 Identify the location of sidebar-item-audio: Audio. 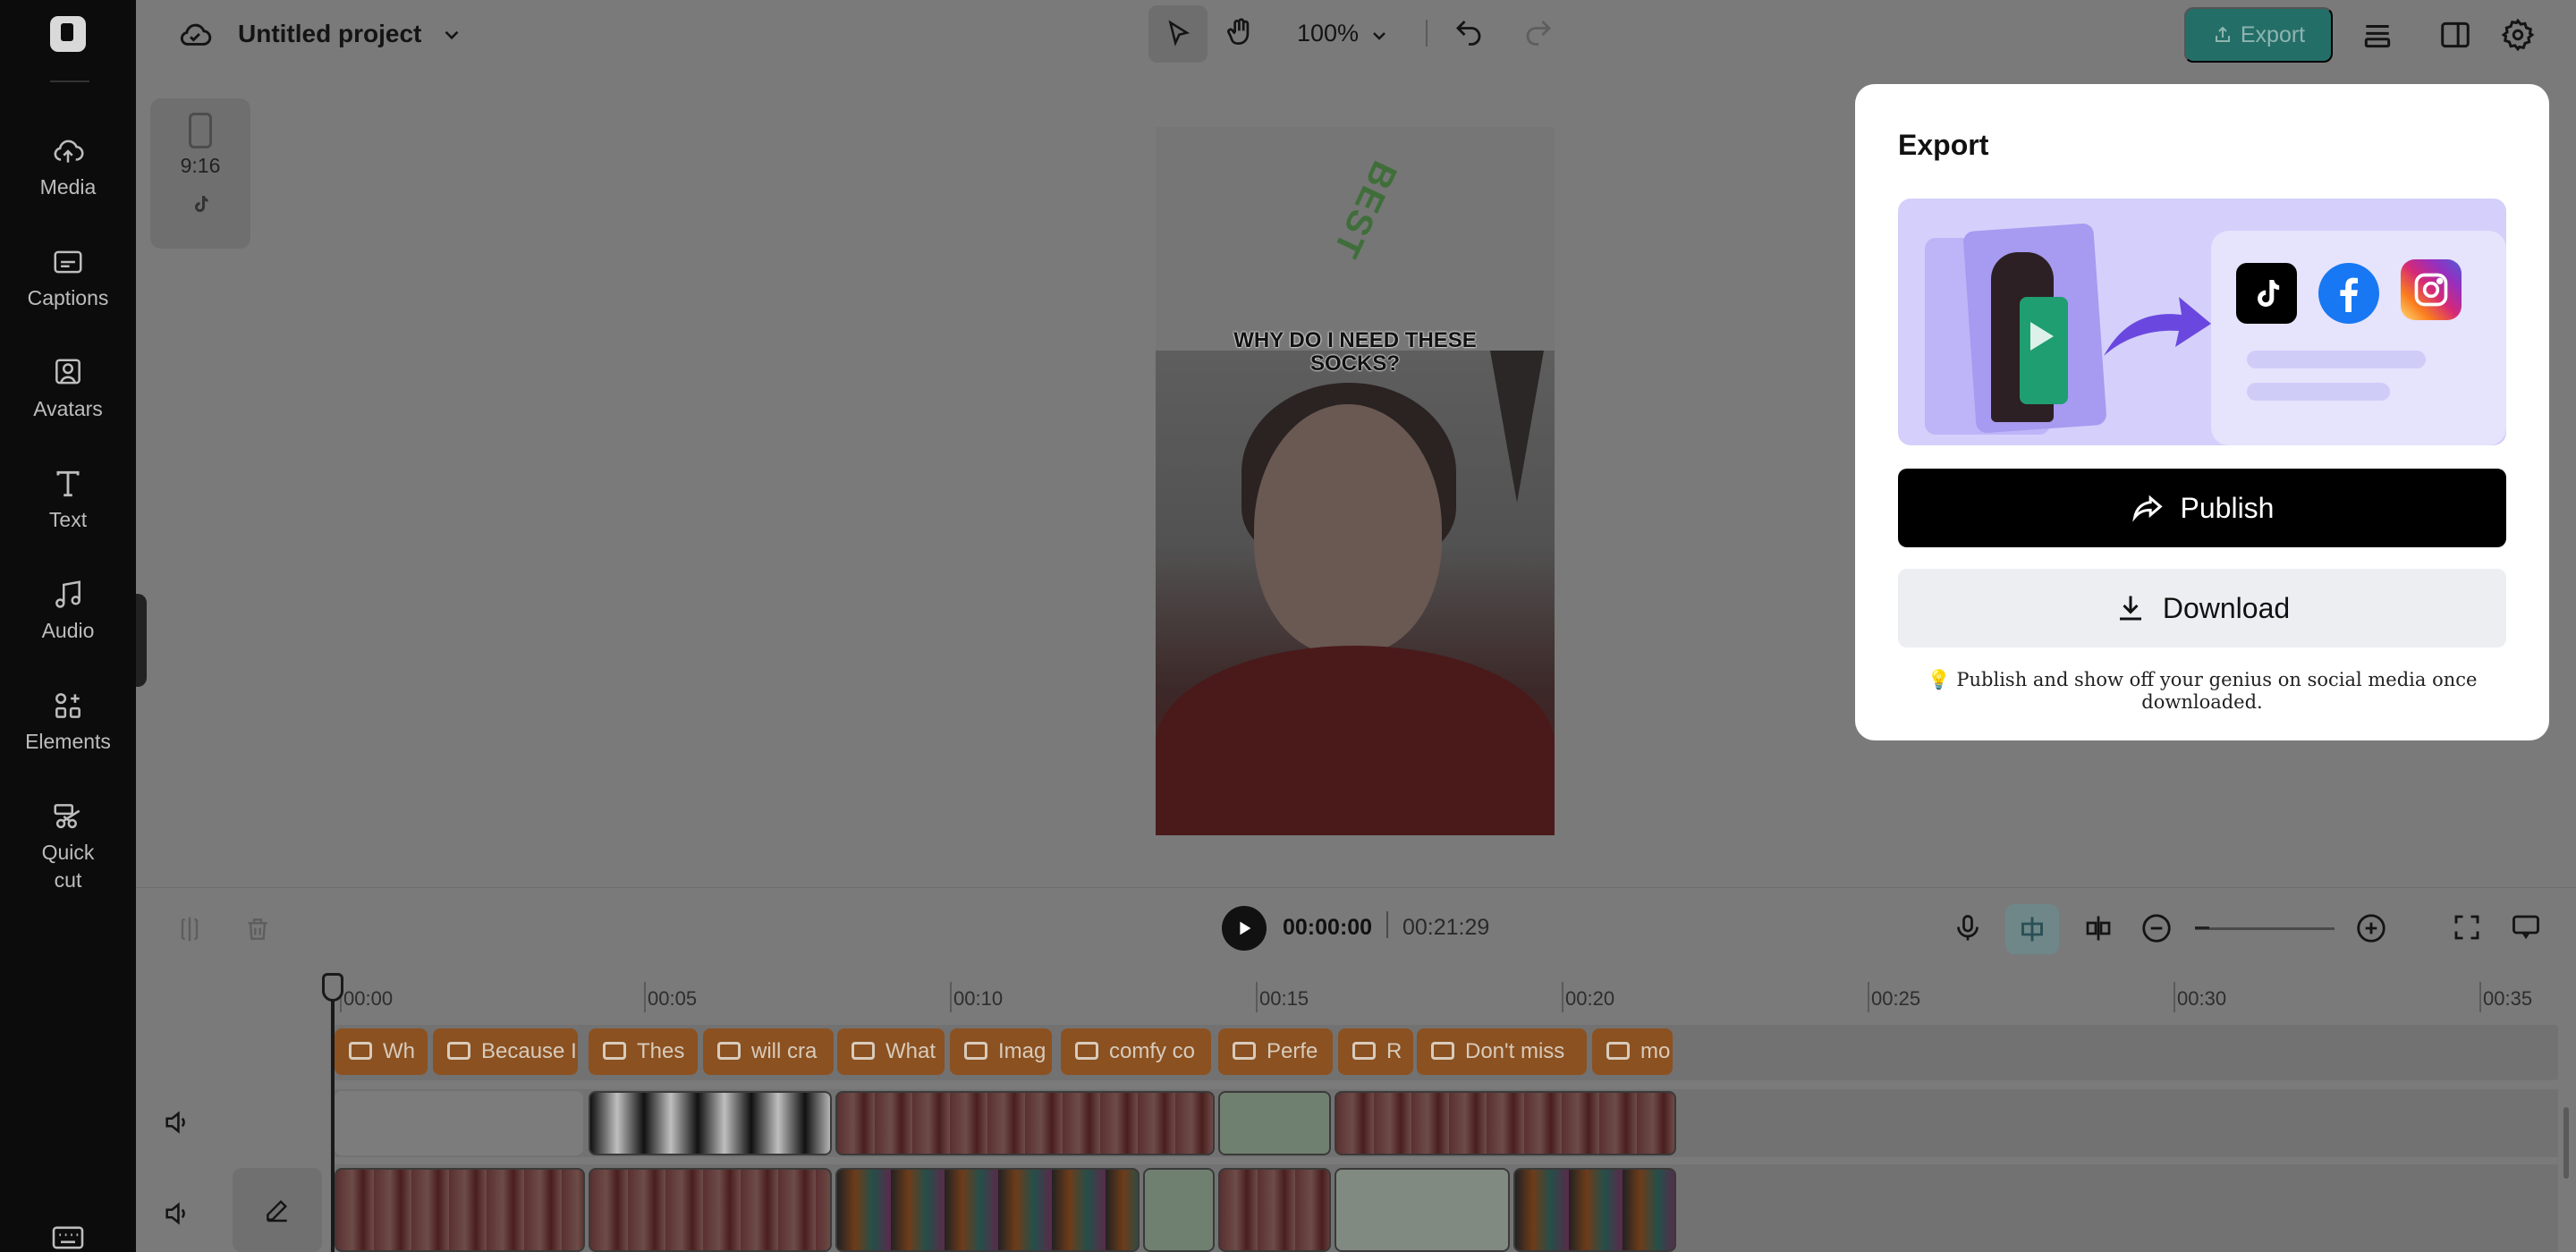
(68, 611).